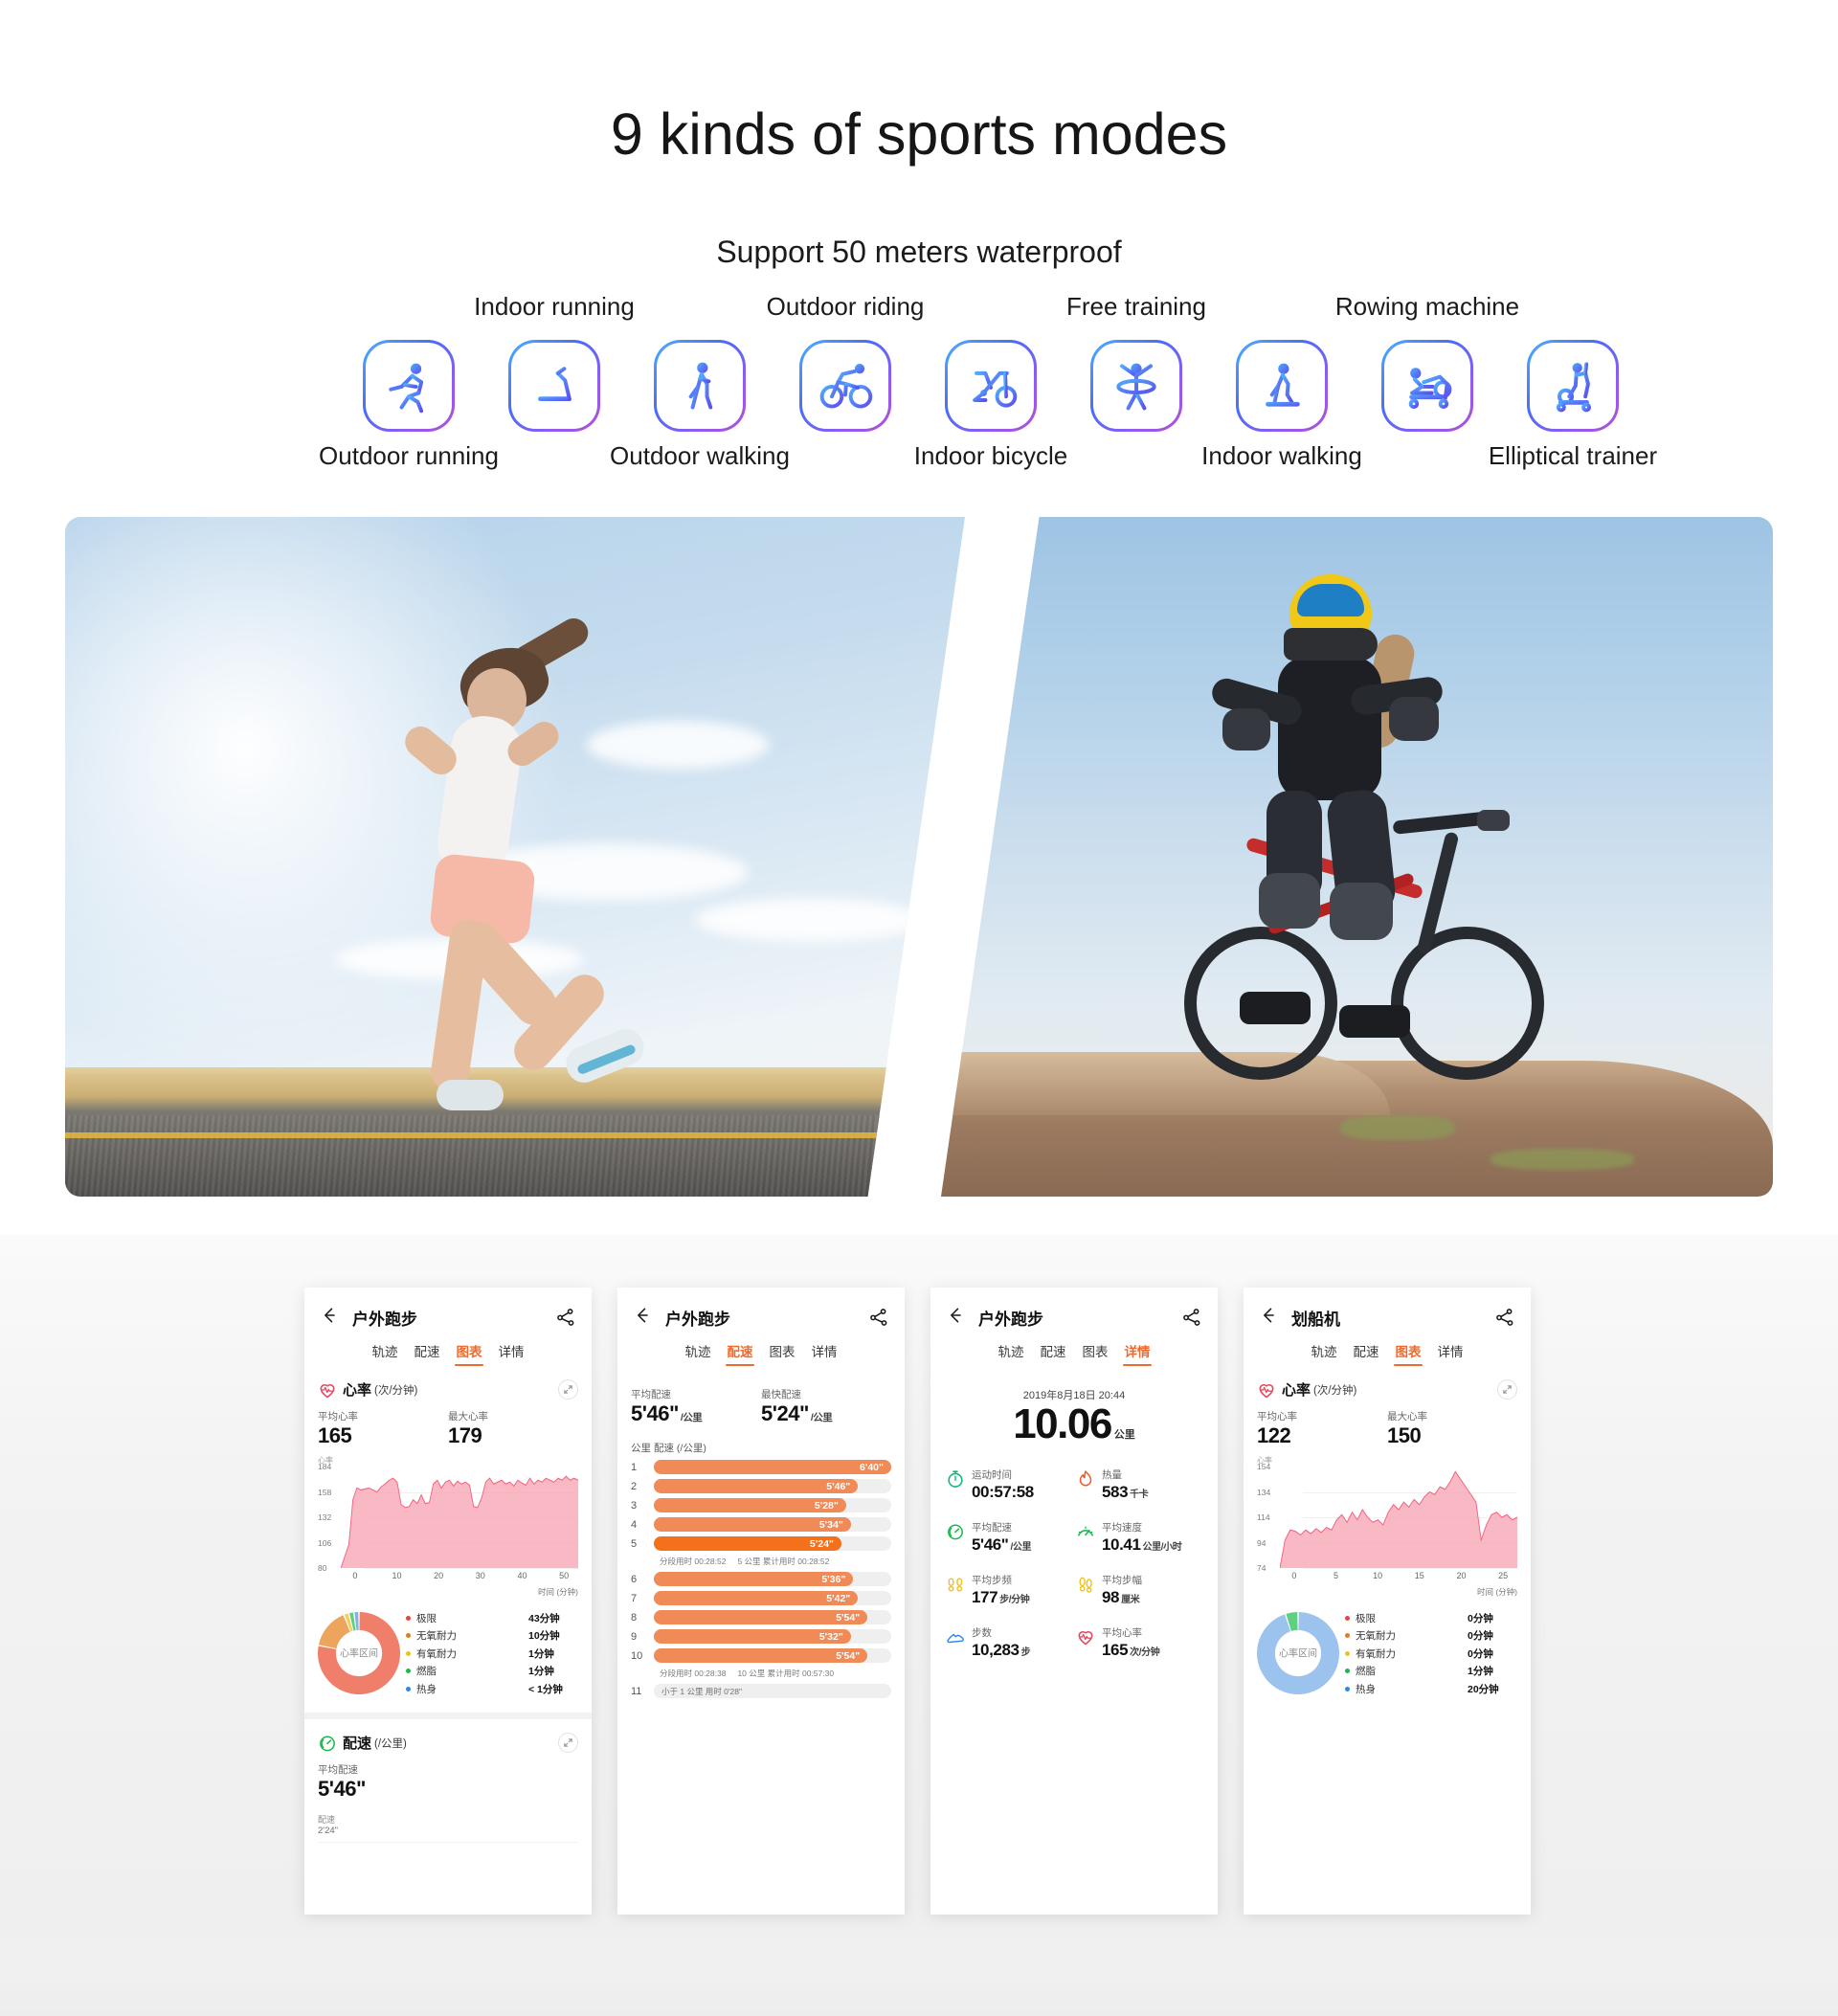 Image resolution: width=1838 pixels, height=2016 pixels. Describe the element at coordinates (465, 1435) in the screenshot. I see `stat-value: 179` at that location.